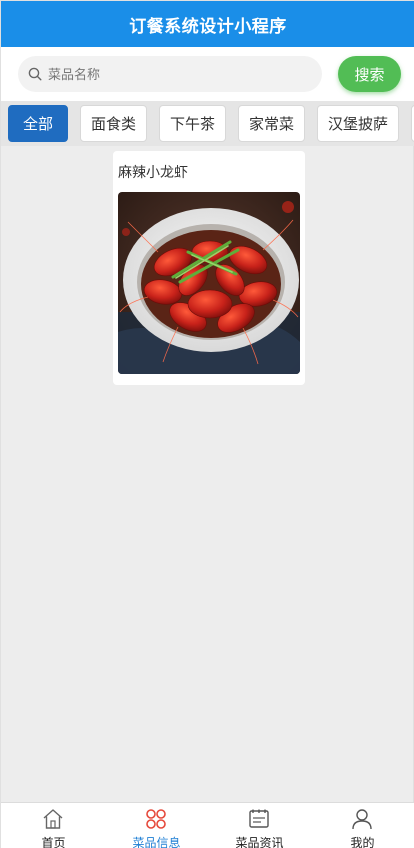 Image resolution: width=414 pixels, height=848 pixels. I want to click on nav-label: 菜品资讯, so click(259, 842).